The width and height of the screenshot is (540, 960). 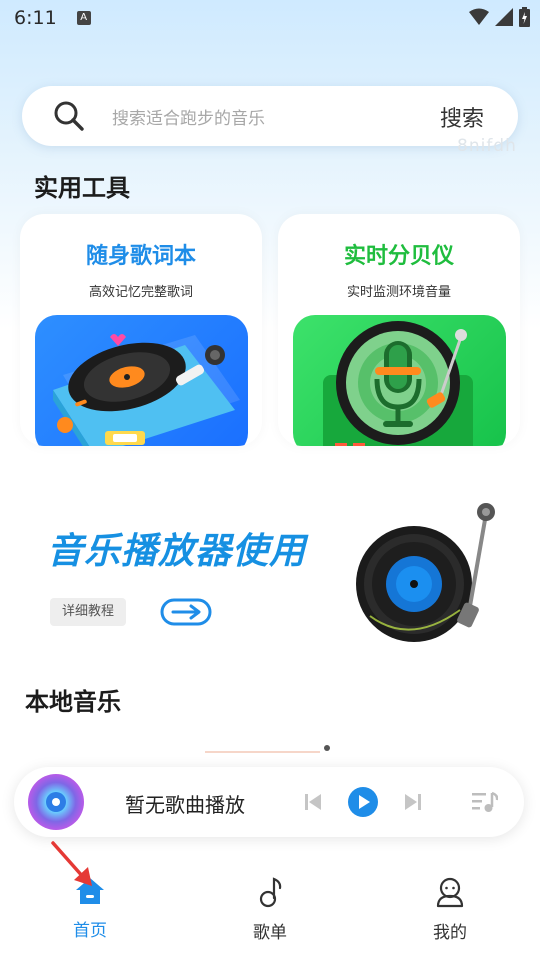 I want to click on annotation-arrow-icon, so click(x=71, y=863).